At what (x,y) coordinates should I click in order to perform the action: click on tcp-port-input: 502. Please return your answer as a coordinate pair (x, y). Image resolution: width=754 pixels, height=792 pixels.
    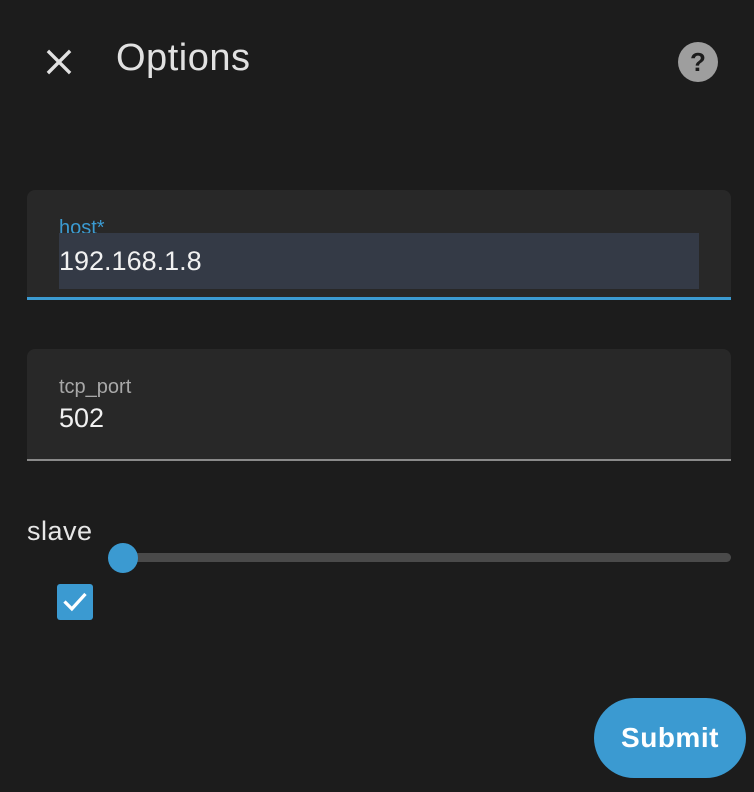
    Looking at the image, I should click on (81, 418).